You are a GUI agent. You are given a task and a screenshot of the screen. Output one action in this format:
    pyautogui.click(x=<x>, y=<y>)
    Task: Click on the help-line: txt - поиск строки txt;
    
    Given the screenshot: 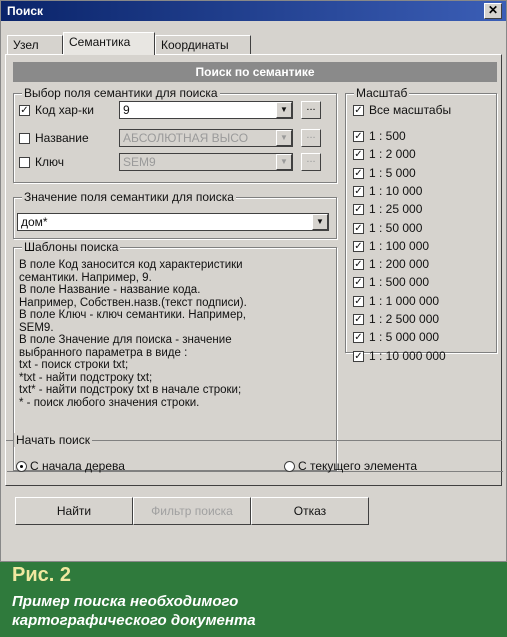 What is the action you would take?
    pyautogui.click(x=74, y=365)
    